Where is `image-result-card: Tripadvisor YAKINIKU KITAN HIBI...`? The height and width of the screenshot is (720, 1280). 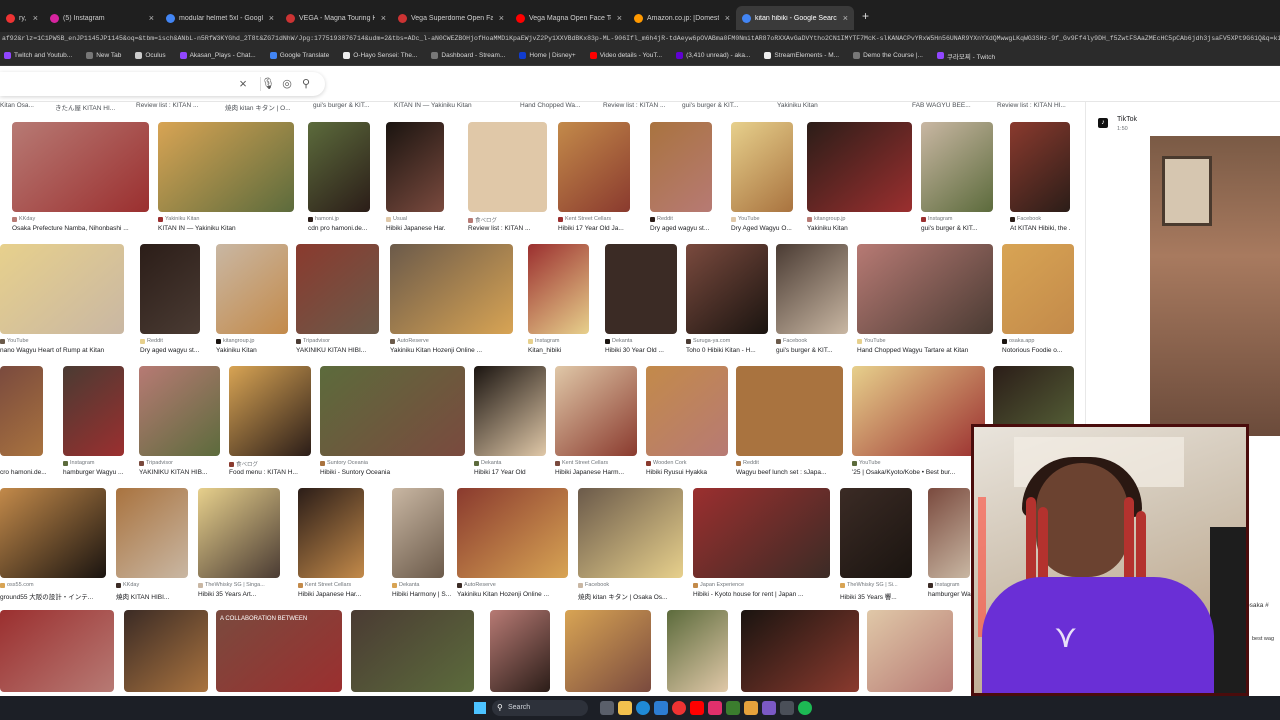
image-result-card: Tripadvisor YAKINIKU KITAN HIBI... is located at coordinates (337, 301).